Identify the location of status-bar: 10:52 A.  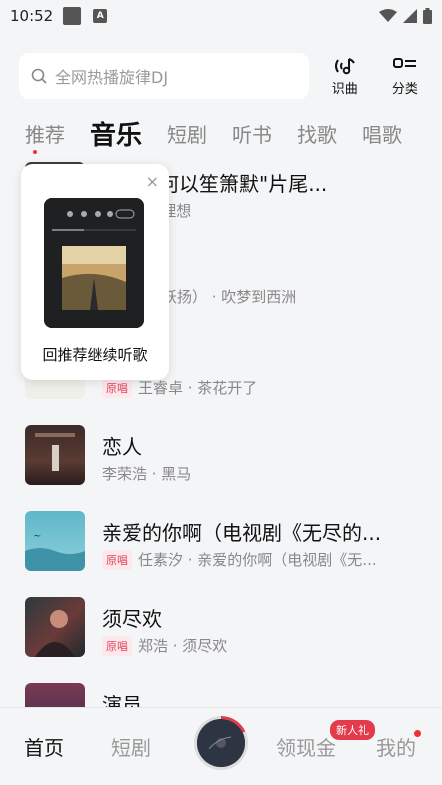
(221, 16).